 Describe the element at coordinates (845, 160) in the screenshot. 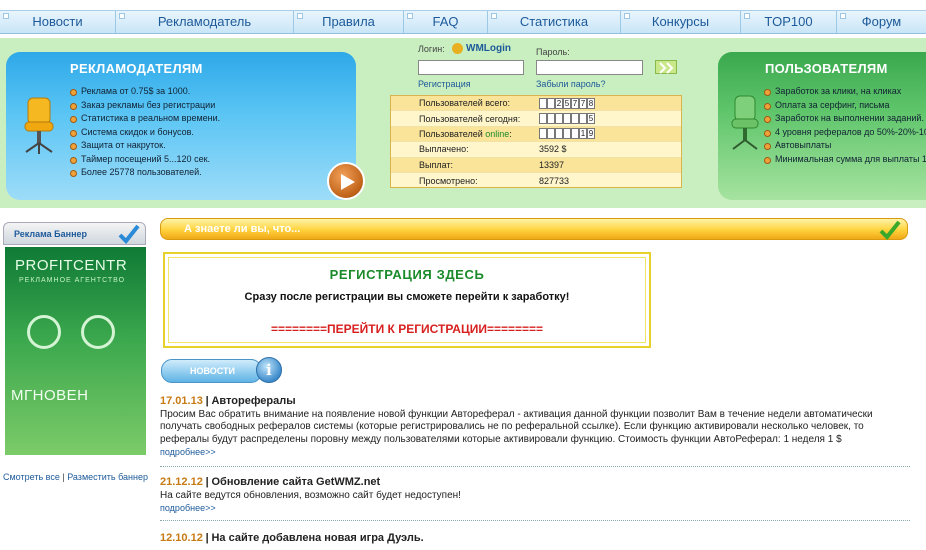

I see `list-item: Минимальная сумма для выплаты 10` at that location.